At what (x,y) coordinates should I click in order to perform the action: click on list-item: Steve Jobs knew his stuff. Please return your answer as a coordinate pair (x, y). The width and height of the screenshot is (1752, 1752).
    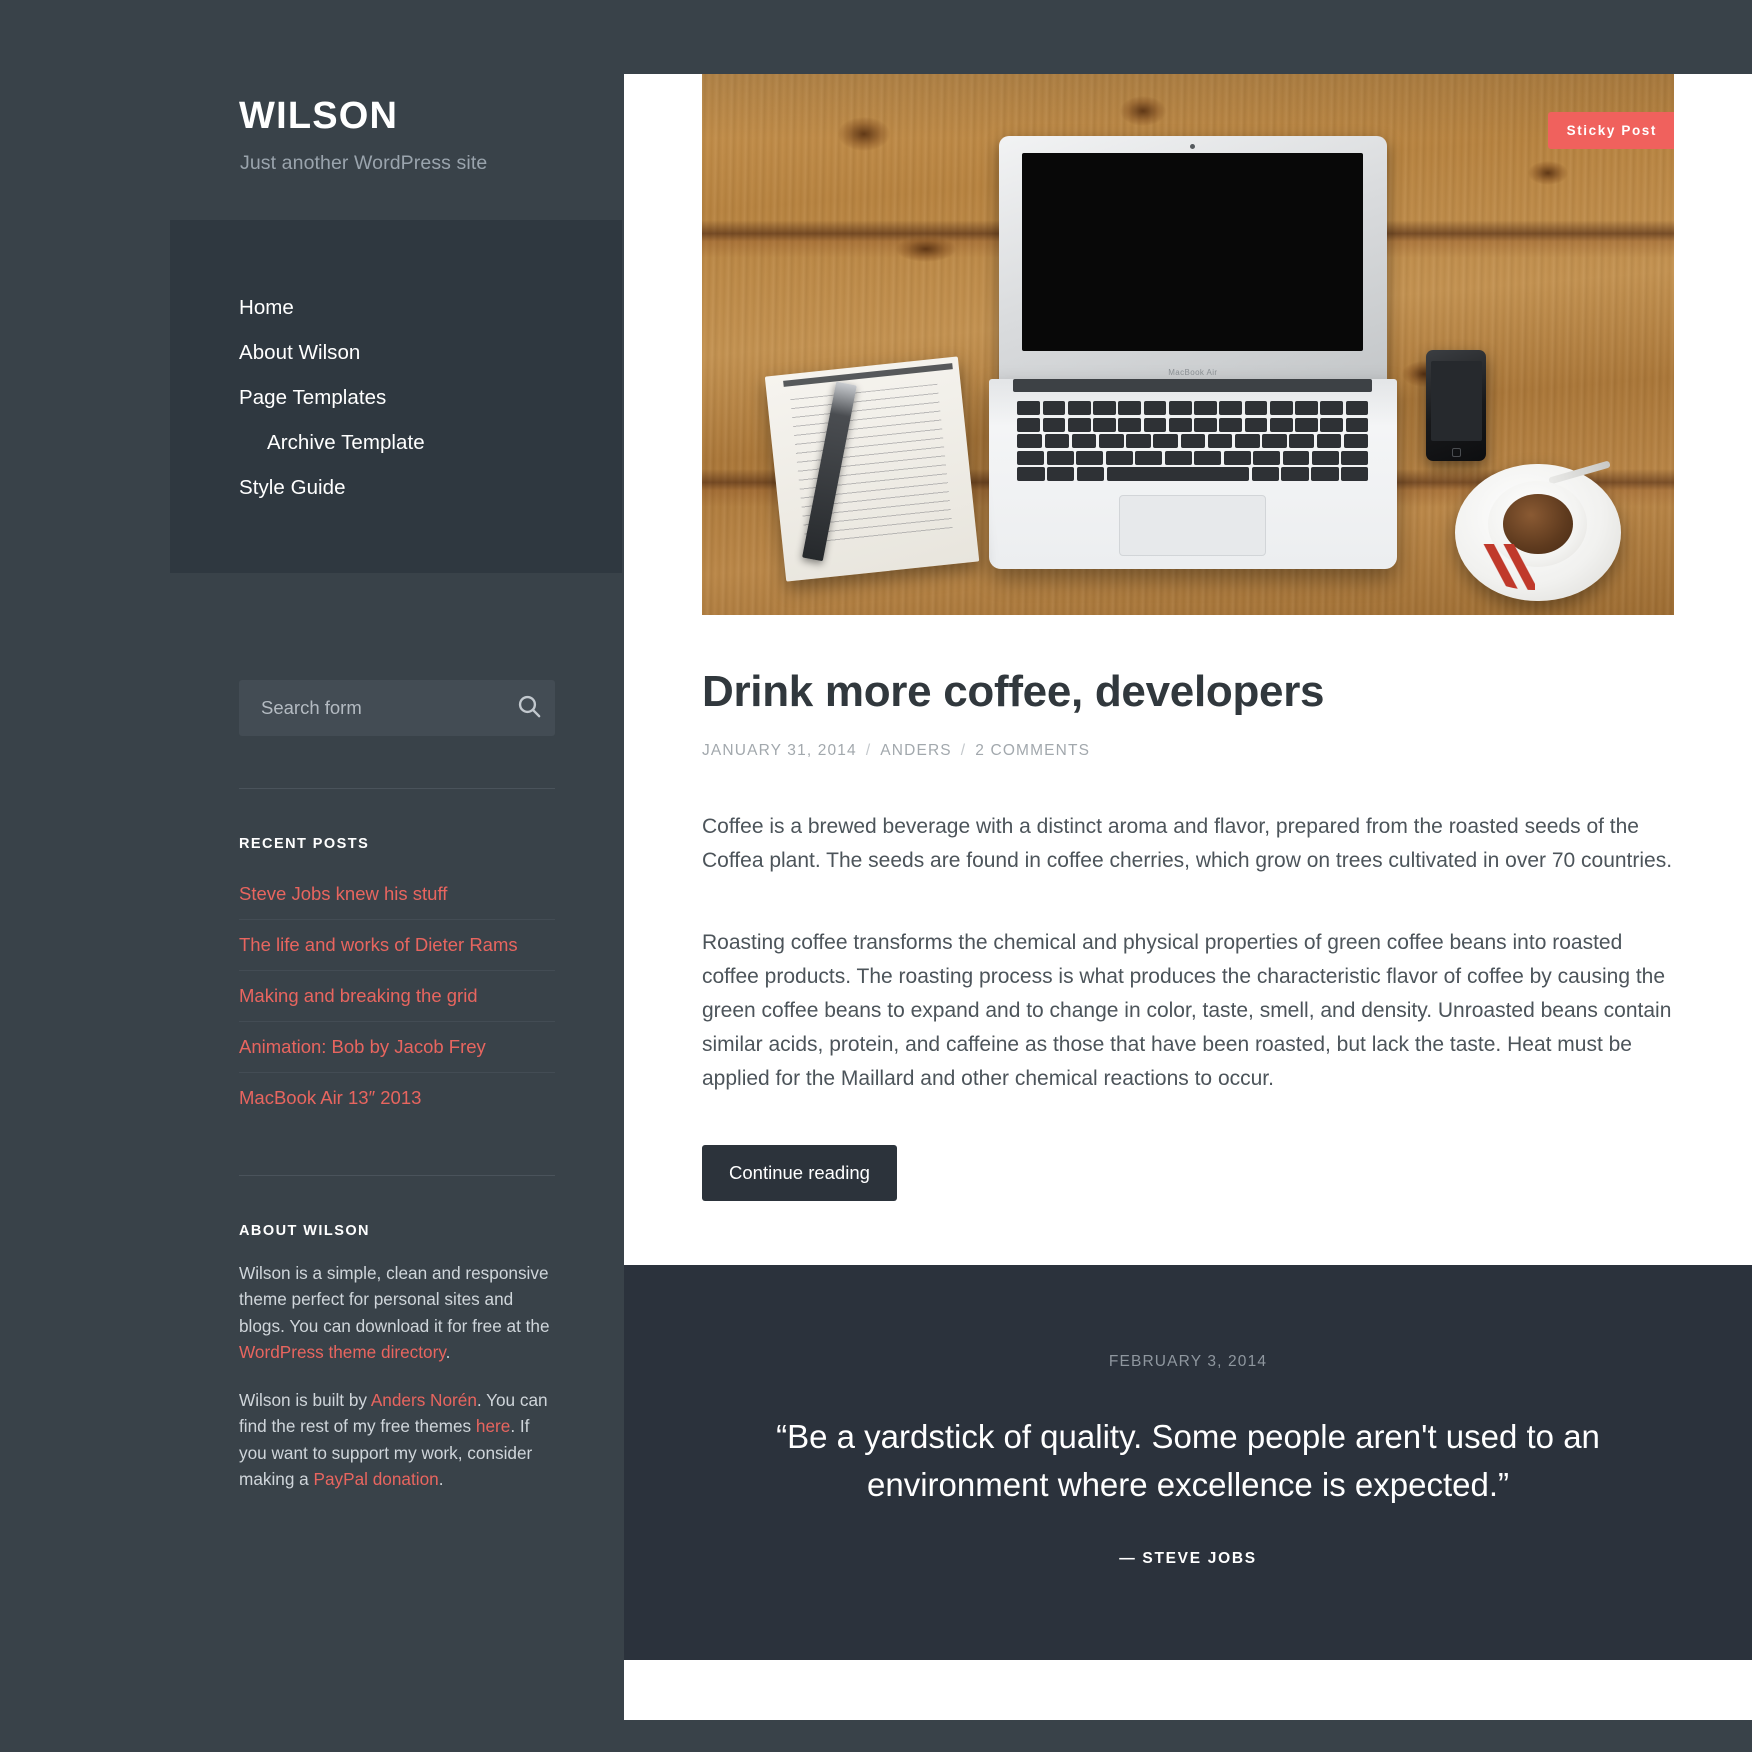
    Looking at the image, I should click on (397, 894).